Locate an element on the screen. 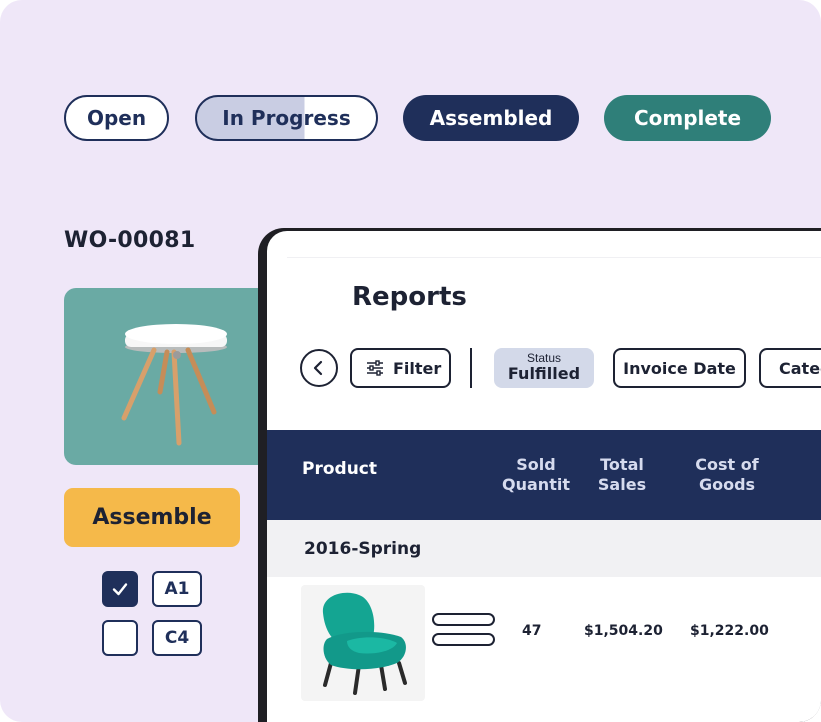 This screenshot has height=722, width=821. page-title: Reports is located at coordinates (409, 297).